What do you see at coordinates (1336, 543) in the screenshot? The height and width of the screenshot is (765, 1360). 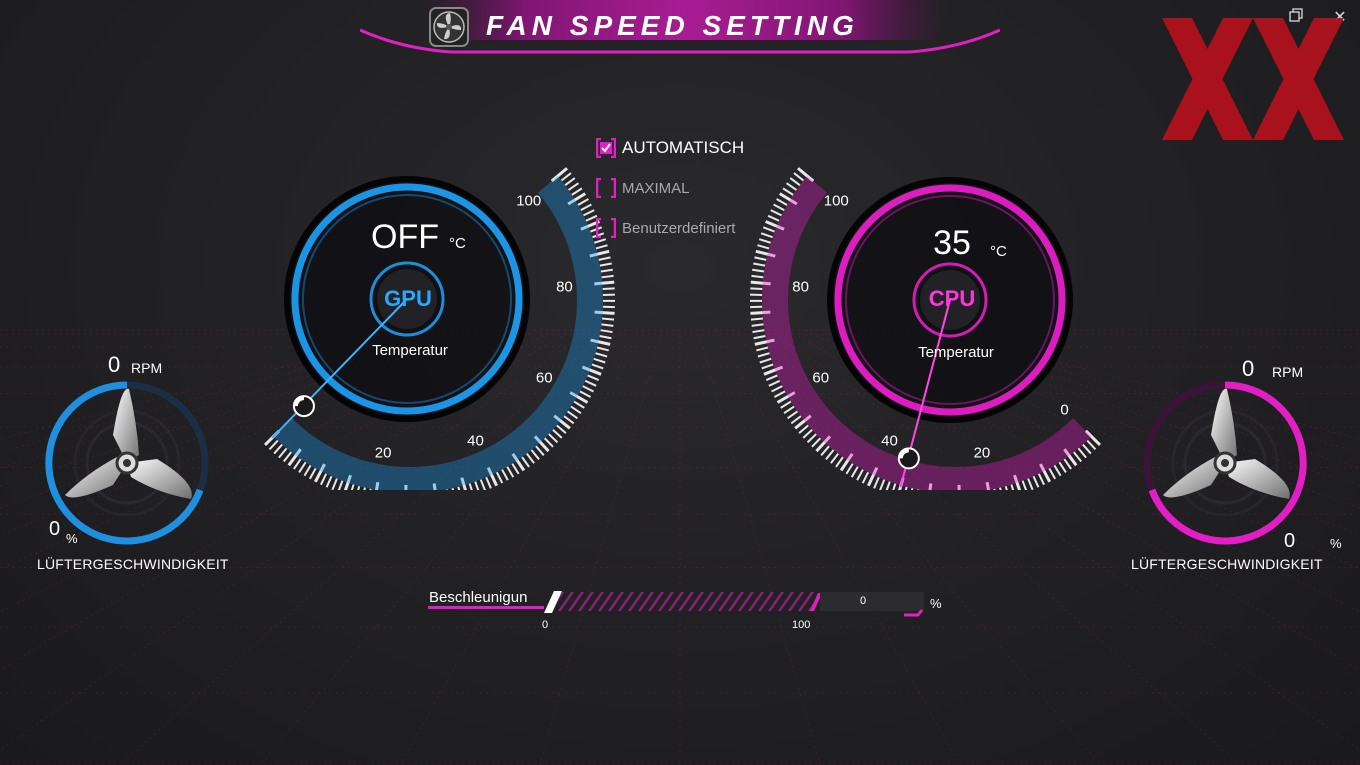 I see `right-fan-percent-unit: %` at bounding box center [1336, 543].